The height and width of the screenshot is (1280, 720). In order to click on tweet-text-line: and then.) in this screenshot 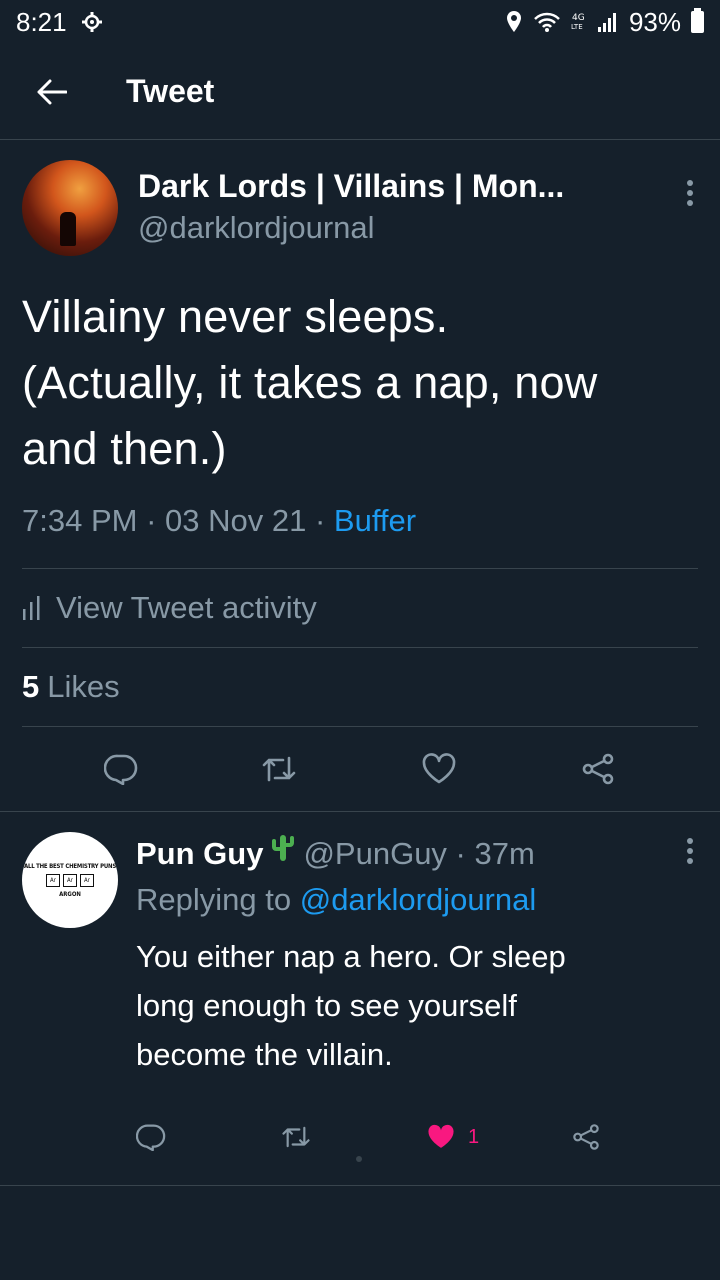, I will do `click(124, 448)`.